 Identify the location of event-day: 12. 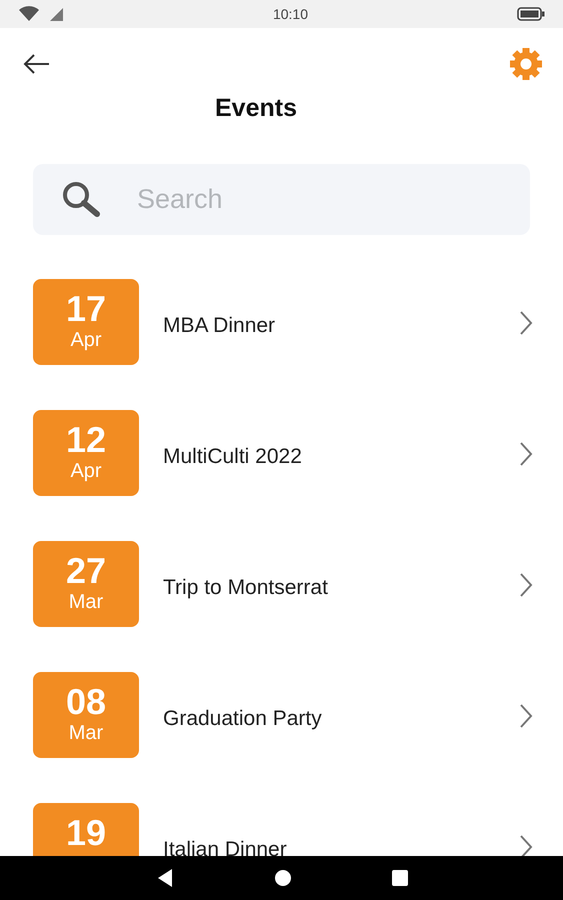
(86, 440).